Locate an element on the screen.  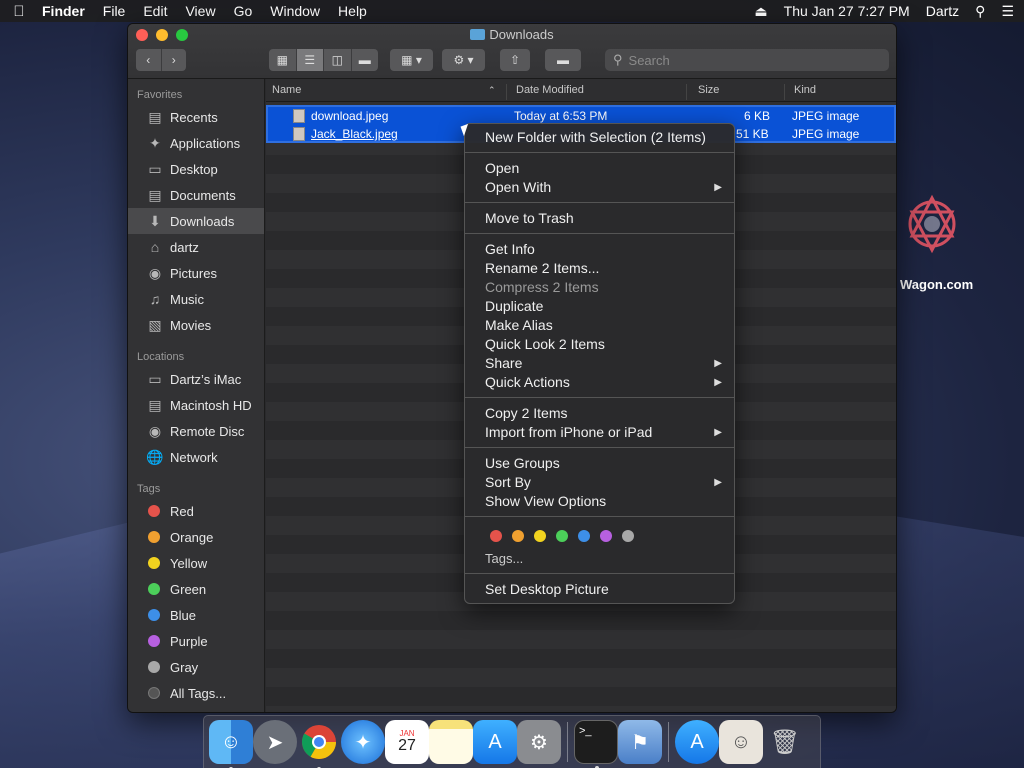
launchpad-icon: ➤ is located at coordinates (275, 742).